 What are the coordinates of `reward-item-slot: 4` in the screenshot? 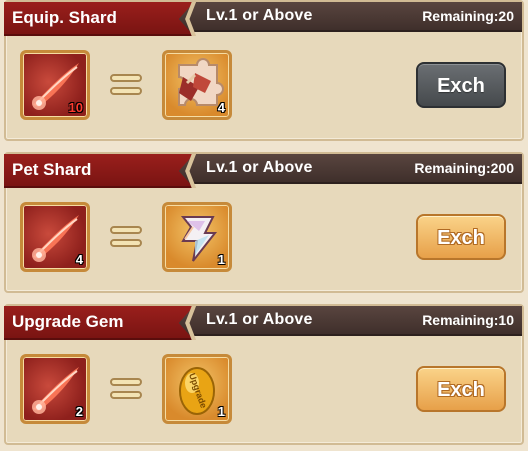 It's located at (197, 85).